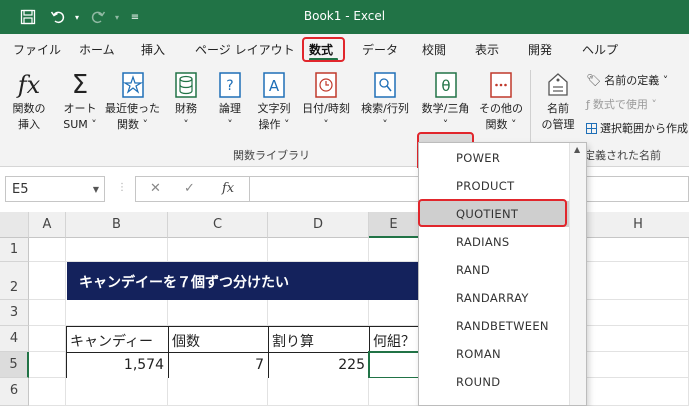  Describe the element at coordinates (155, 188) in the screenshot. I see `cancel-icon: ✕` at that location.